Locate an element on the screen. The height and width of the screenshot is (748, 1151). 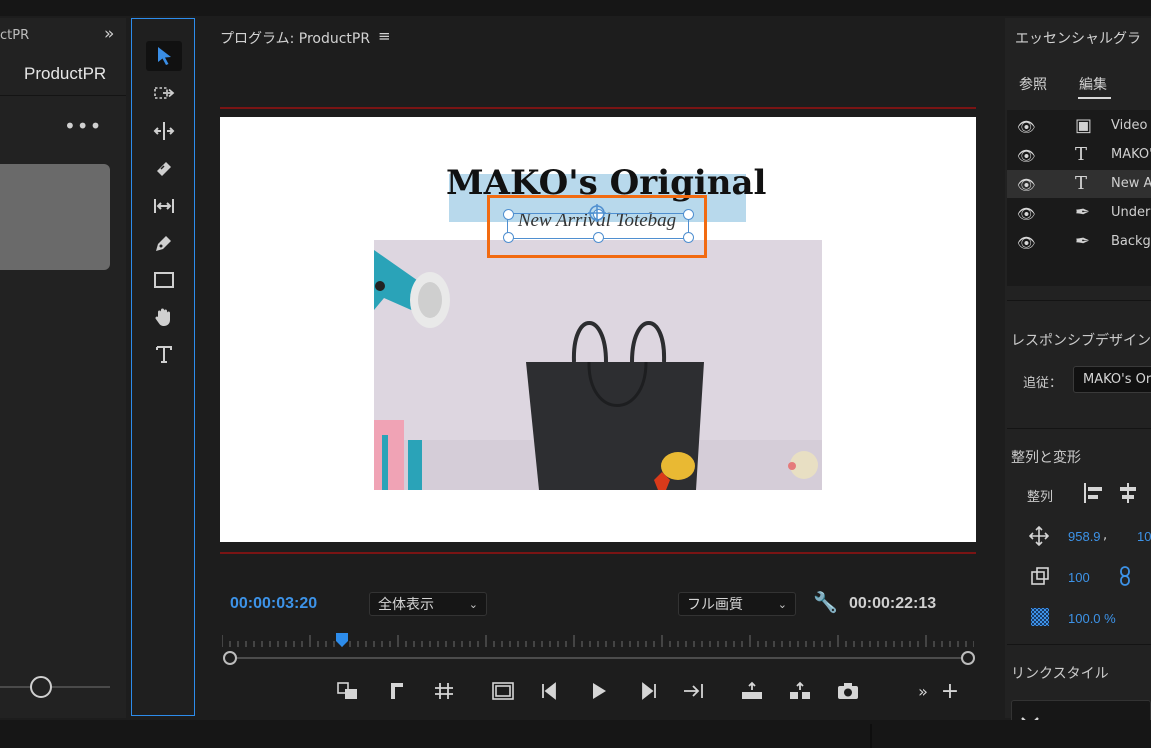
zoom-level-select: 全体表示 ⌄ is located at coordinates (428, 604).